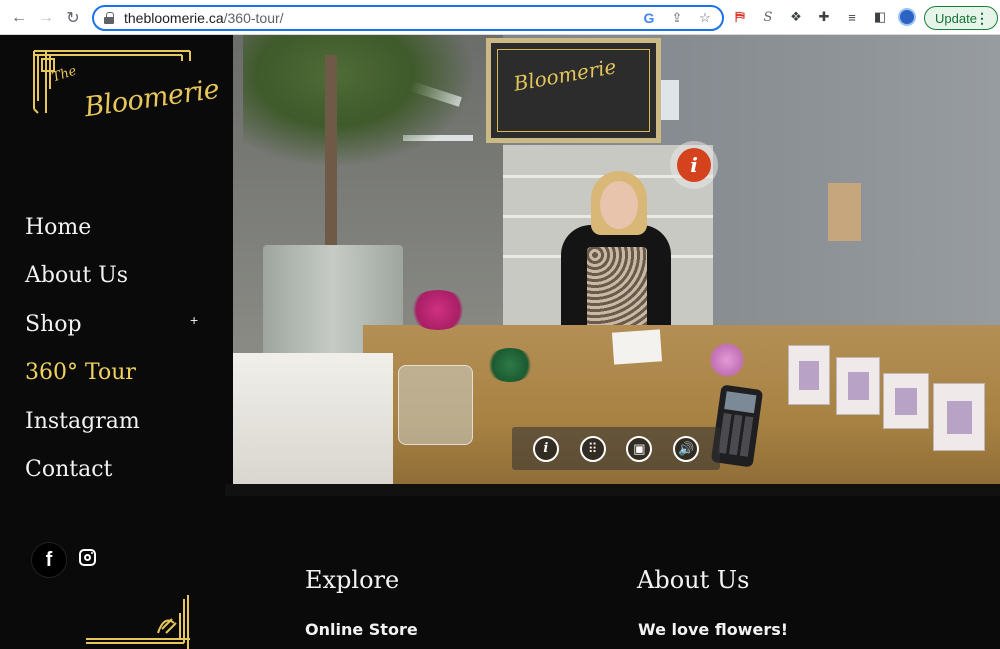 The height and width of the screenshot is (649, 1000). Describe the element at coordinates (705, 18) in the screenshot. I see `bookmark-star-icon: ☆` at that location.